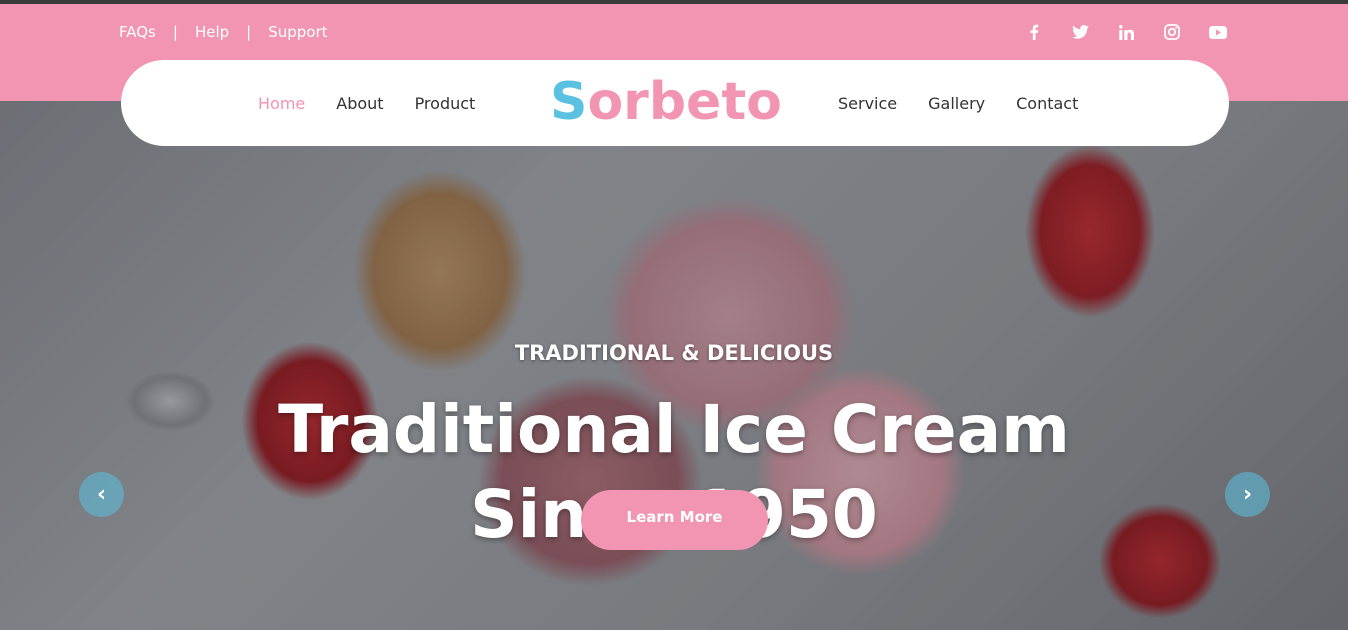 Image resolution: width=1348 pixels, height=630 pixels. I want to click on nav-right-group: Service Gallery Contact, so click(958, 103).